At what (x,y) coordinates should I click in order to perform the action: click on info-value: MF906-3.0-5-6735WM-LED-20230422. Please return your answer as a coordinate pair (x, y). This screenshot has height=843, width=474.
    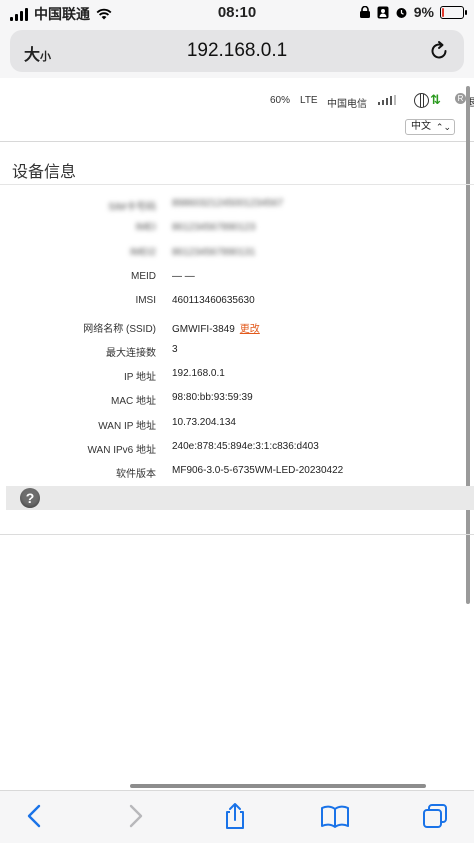
    Looking at the image, I should click on (257, 470).